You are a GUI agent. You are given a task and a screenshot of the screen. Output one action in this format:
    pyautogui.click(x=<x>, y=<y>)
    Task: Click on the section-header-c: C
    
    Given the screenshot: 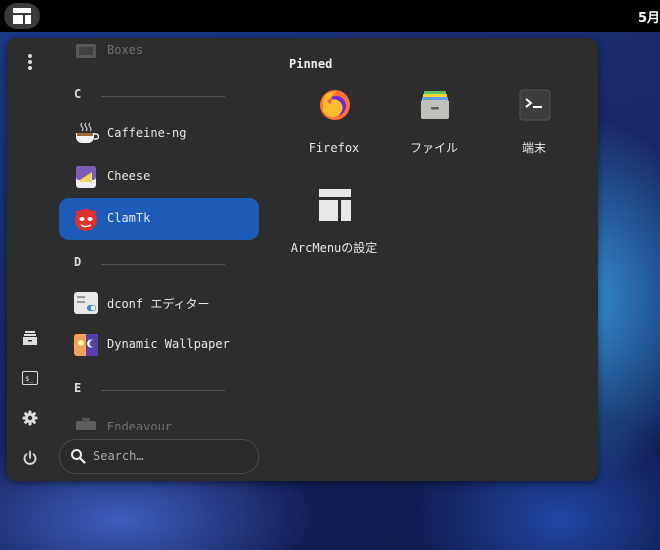 What is the action you would take?
    pyautogui.click(x=159, y=97)
    